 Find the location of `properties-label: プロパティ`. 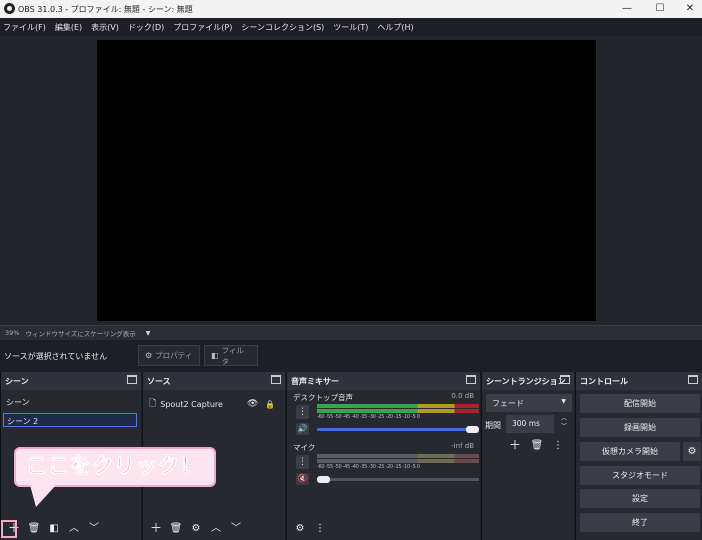

properties-label: プロパティ is located at coordinates (174, 355).